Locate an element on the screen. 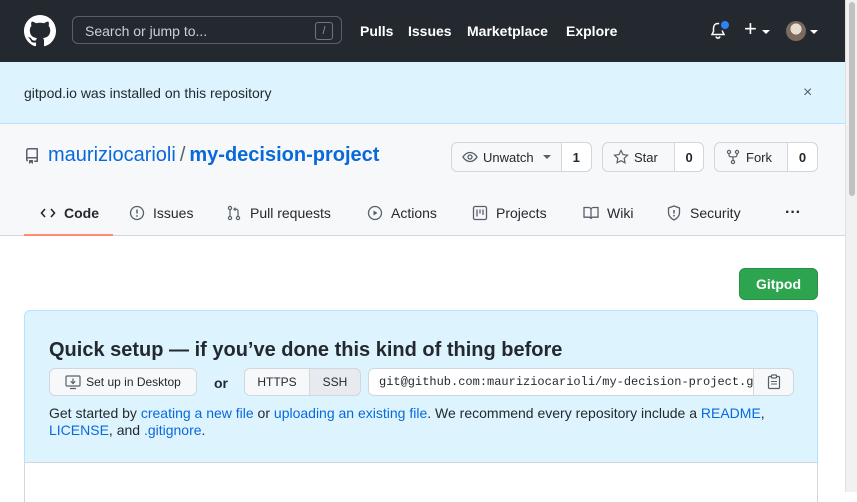  readme-link: README is located at coordinates (731, 413).